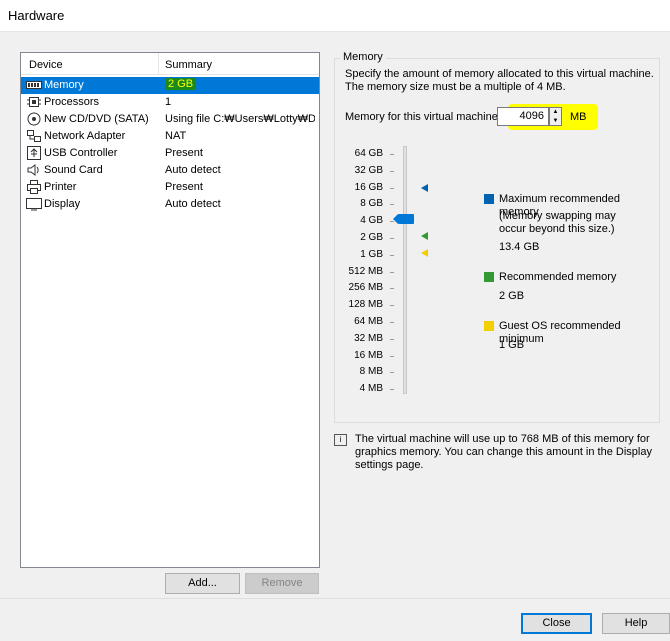 The width and height of the screenshot is (670, 641). What do you see at coordinates (335, 16) in the screenshot?
I see `title-bar: Hardware` at bounding box center [335, 16].